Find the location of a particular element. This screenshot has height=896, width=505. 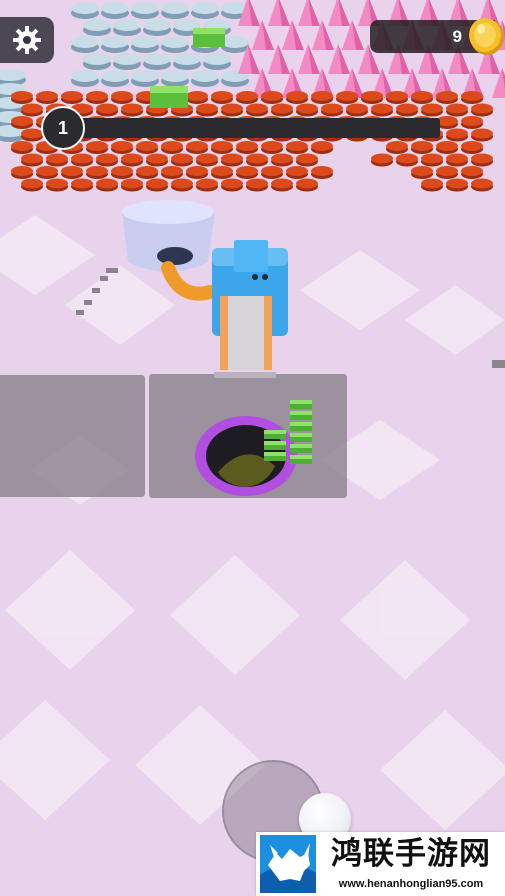

settings-button is located at coordinates (27, 40).